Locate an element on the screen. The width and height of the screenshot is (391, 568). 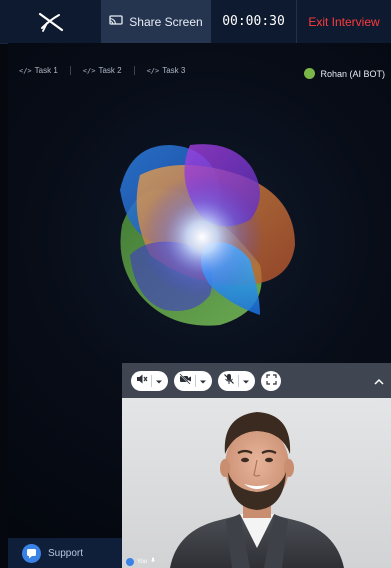
ai-orb-visual is located at coordinates (207, 235).